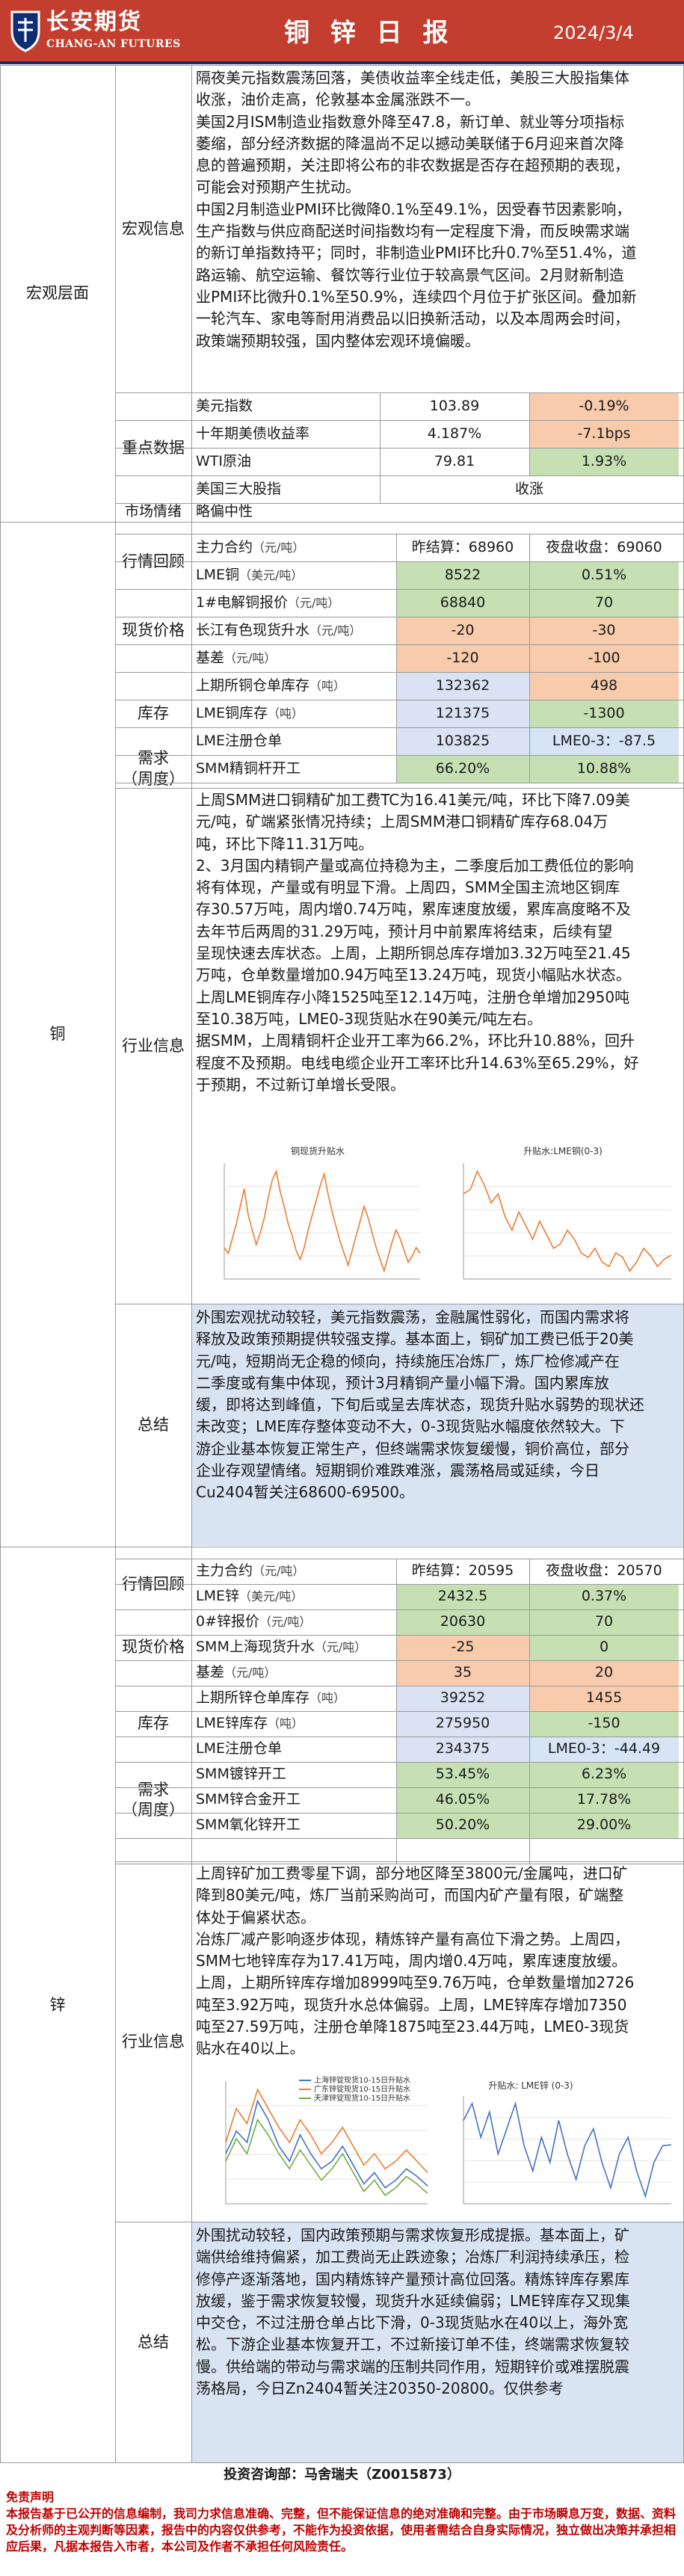 This screenshot has height=2576, width=684. Describe the element at coordinates (295, 686) in the screenshot. I see `copper-inventory-row-name: 上期所铜仓单库存 （吨）` at that location.